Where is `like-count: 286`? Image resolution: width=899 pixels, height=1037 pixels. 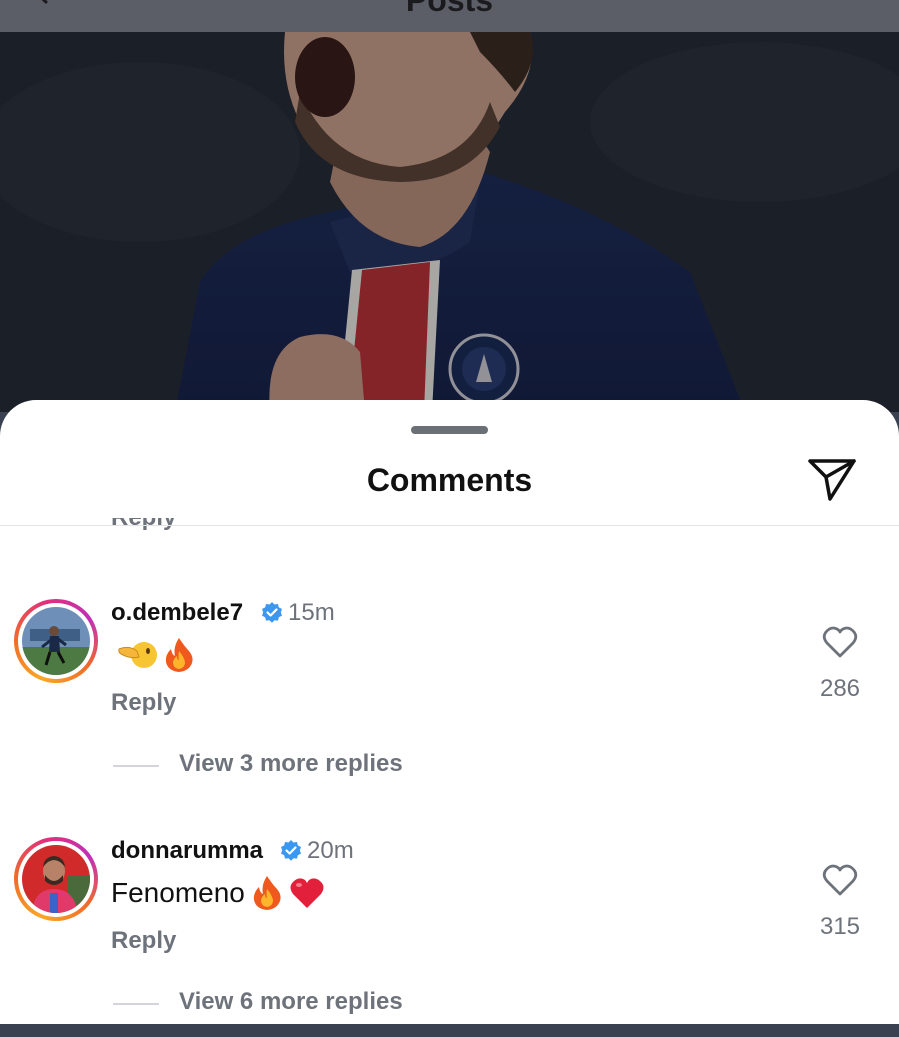
like-count: 286 is located at coordinates (840, 688).